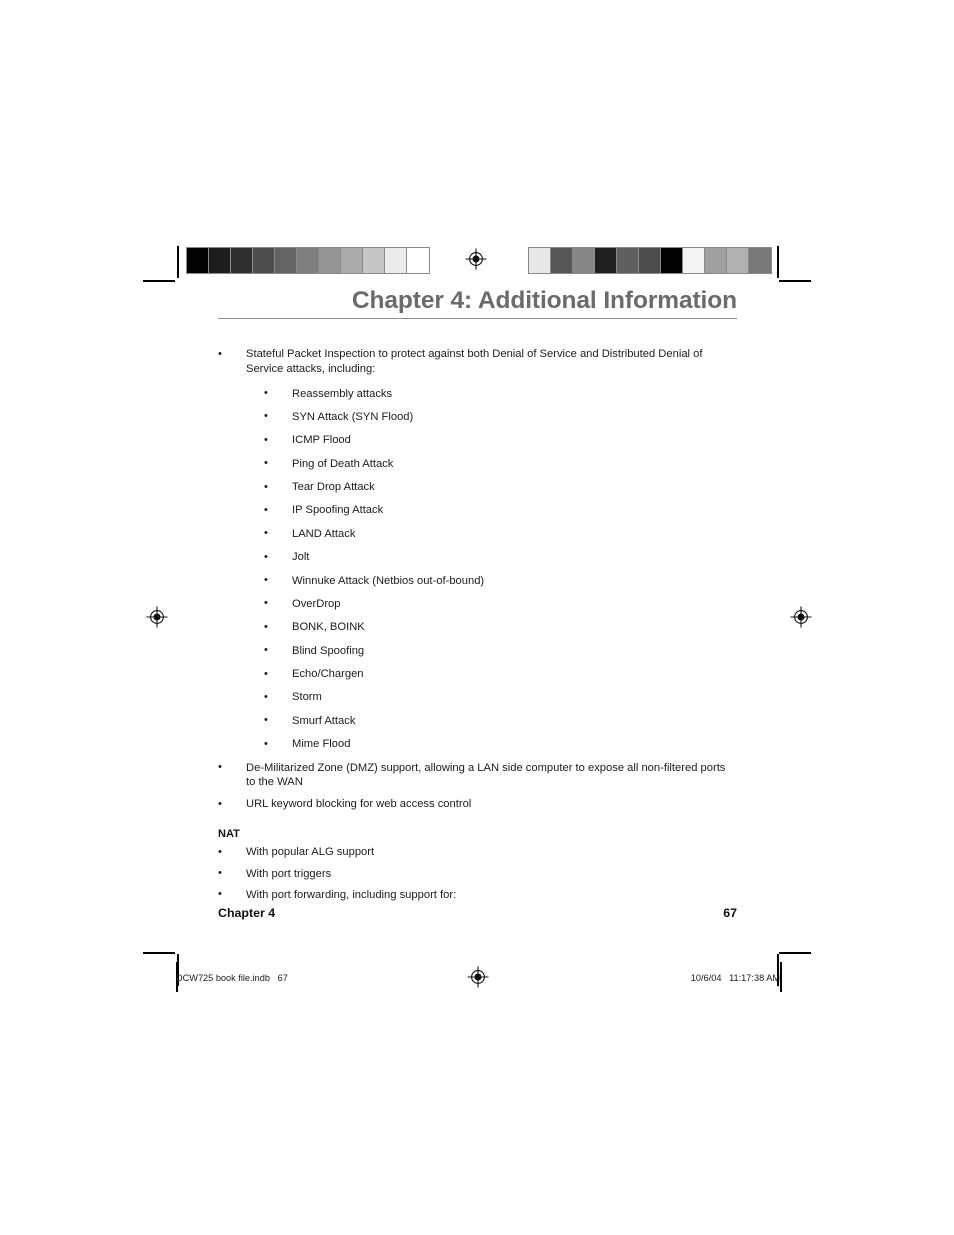 The width and height of the screenshot is (954, 1235). What do you see at coordinates (338, 510) in the screenshot?
I see `list-item-label: IP Spoofing Attack` at bounding box center [338, 510].